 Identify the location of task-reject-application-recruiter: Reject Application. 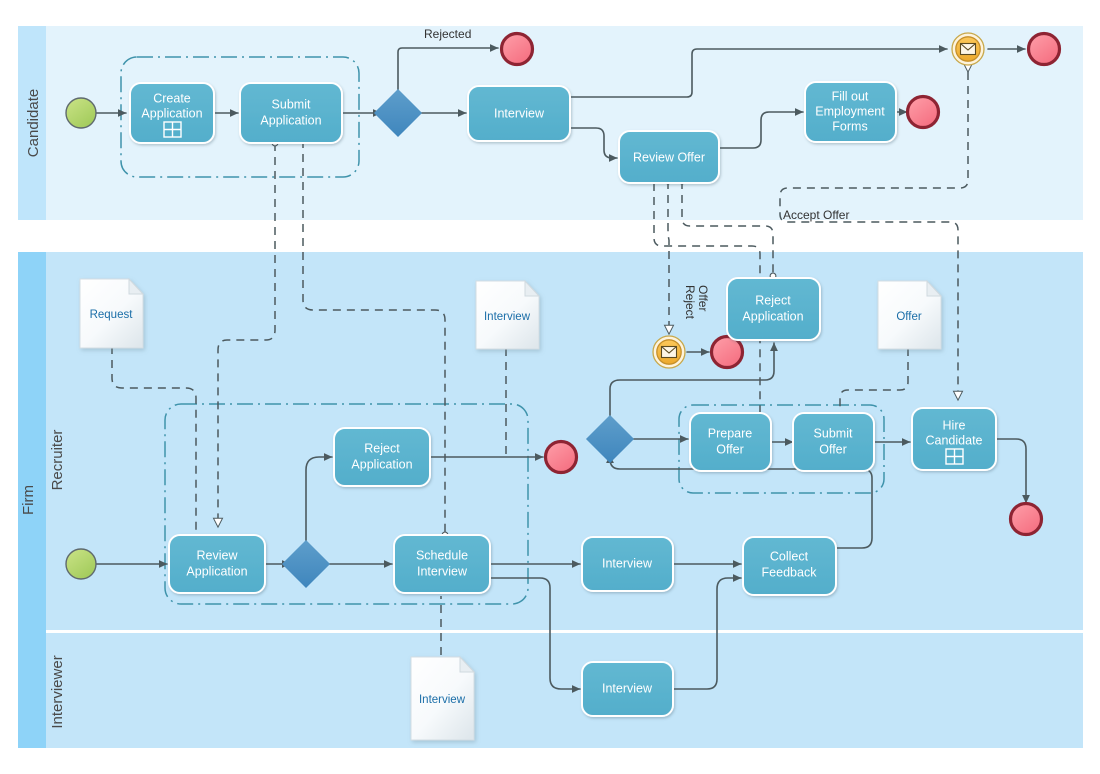
(382, 457).